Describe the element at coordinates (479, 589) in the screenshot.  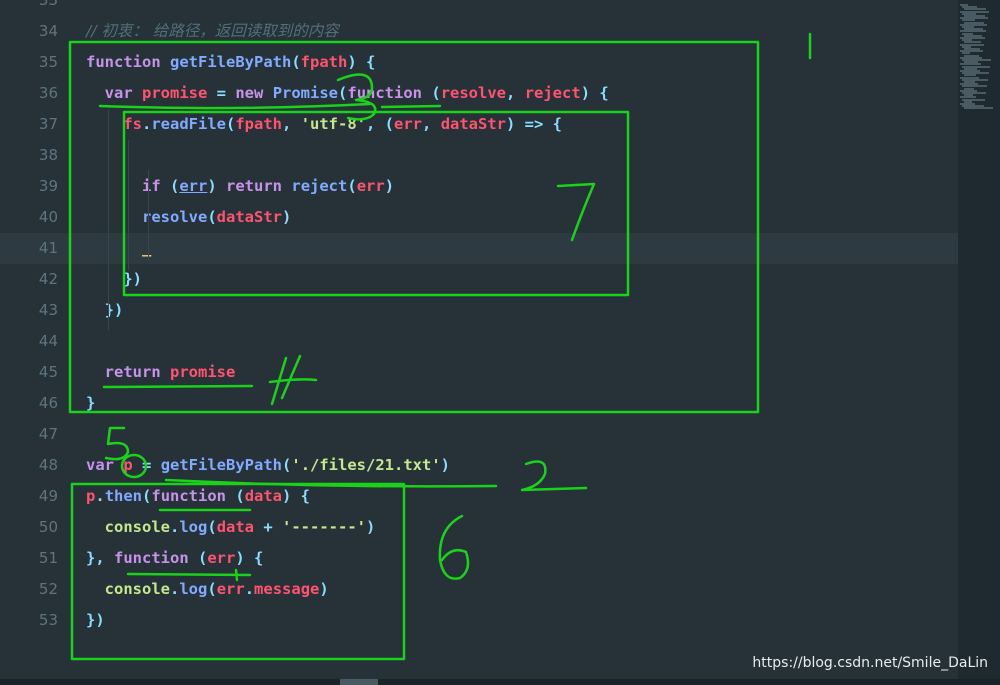
I see `code-line: 52 console.log(err.message)` at that location.